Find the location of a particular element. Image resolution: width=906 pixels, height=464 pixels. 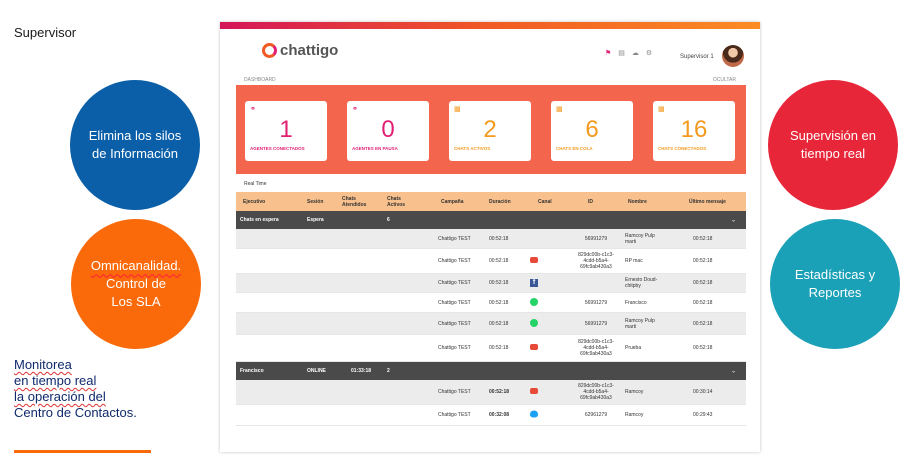

note-line: Centro de Contactos. is located at coordinates (75, 412).